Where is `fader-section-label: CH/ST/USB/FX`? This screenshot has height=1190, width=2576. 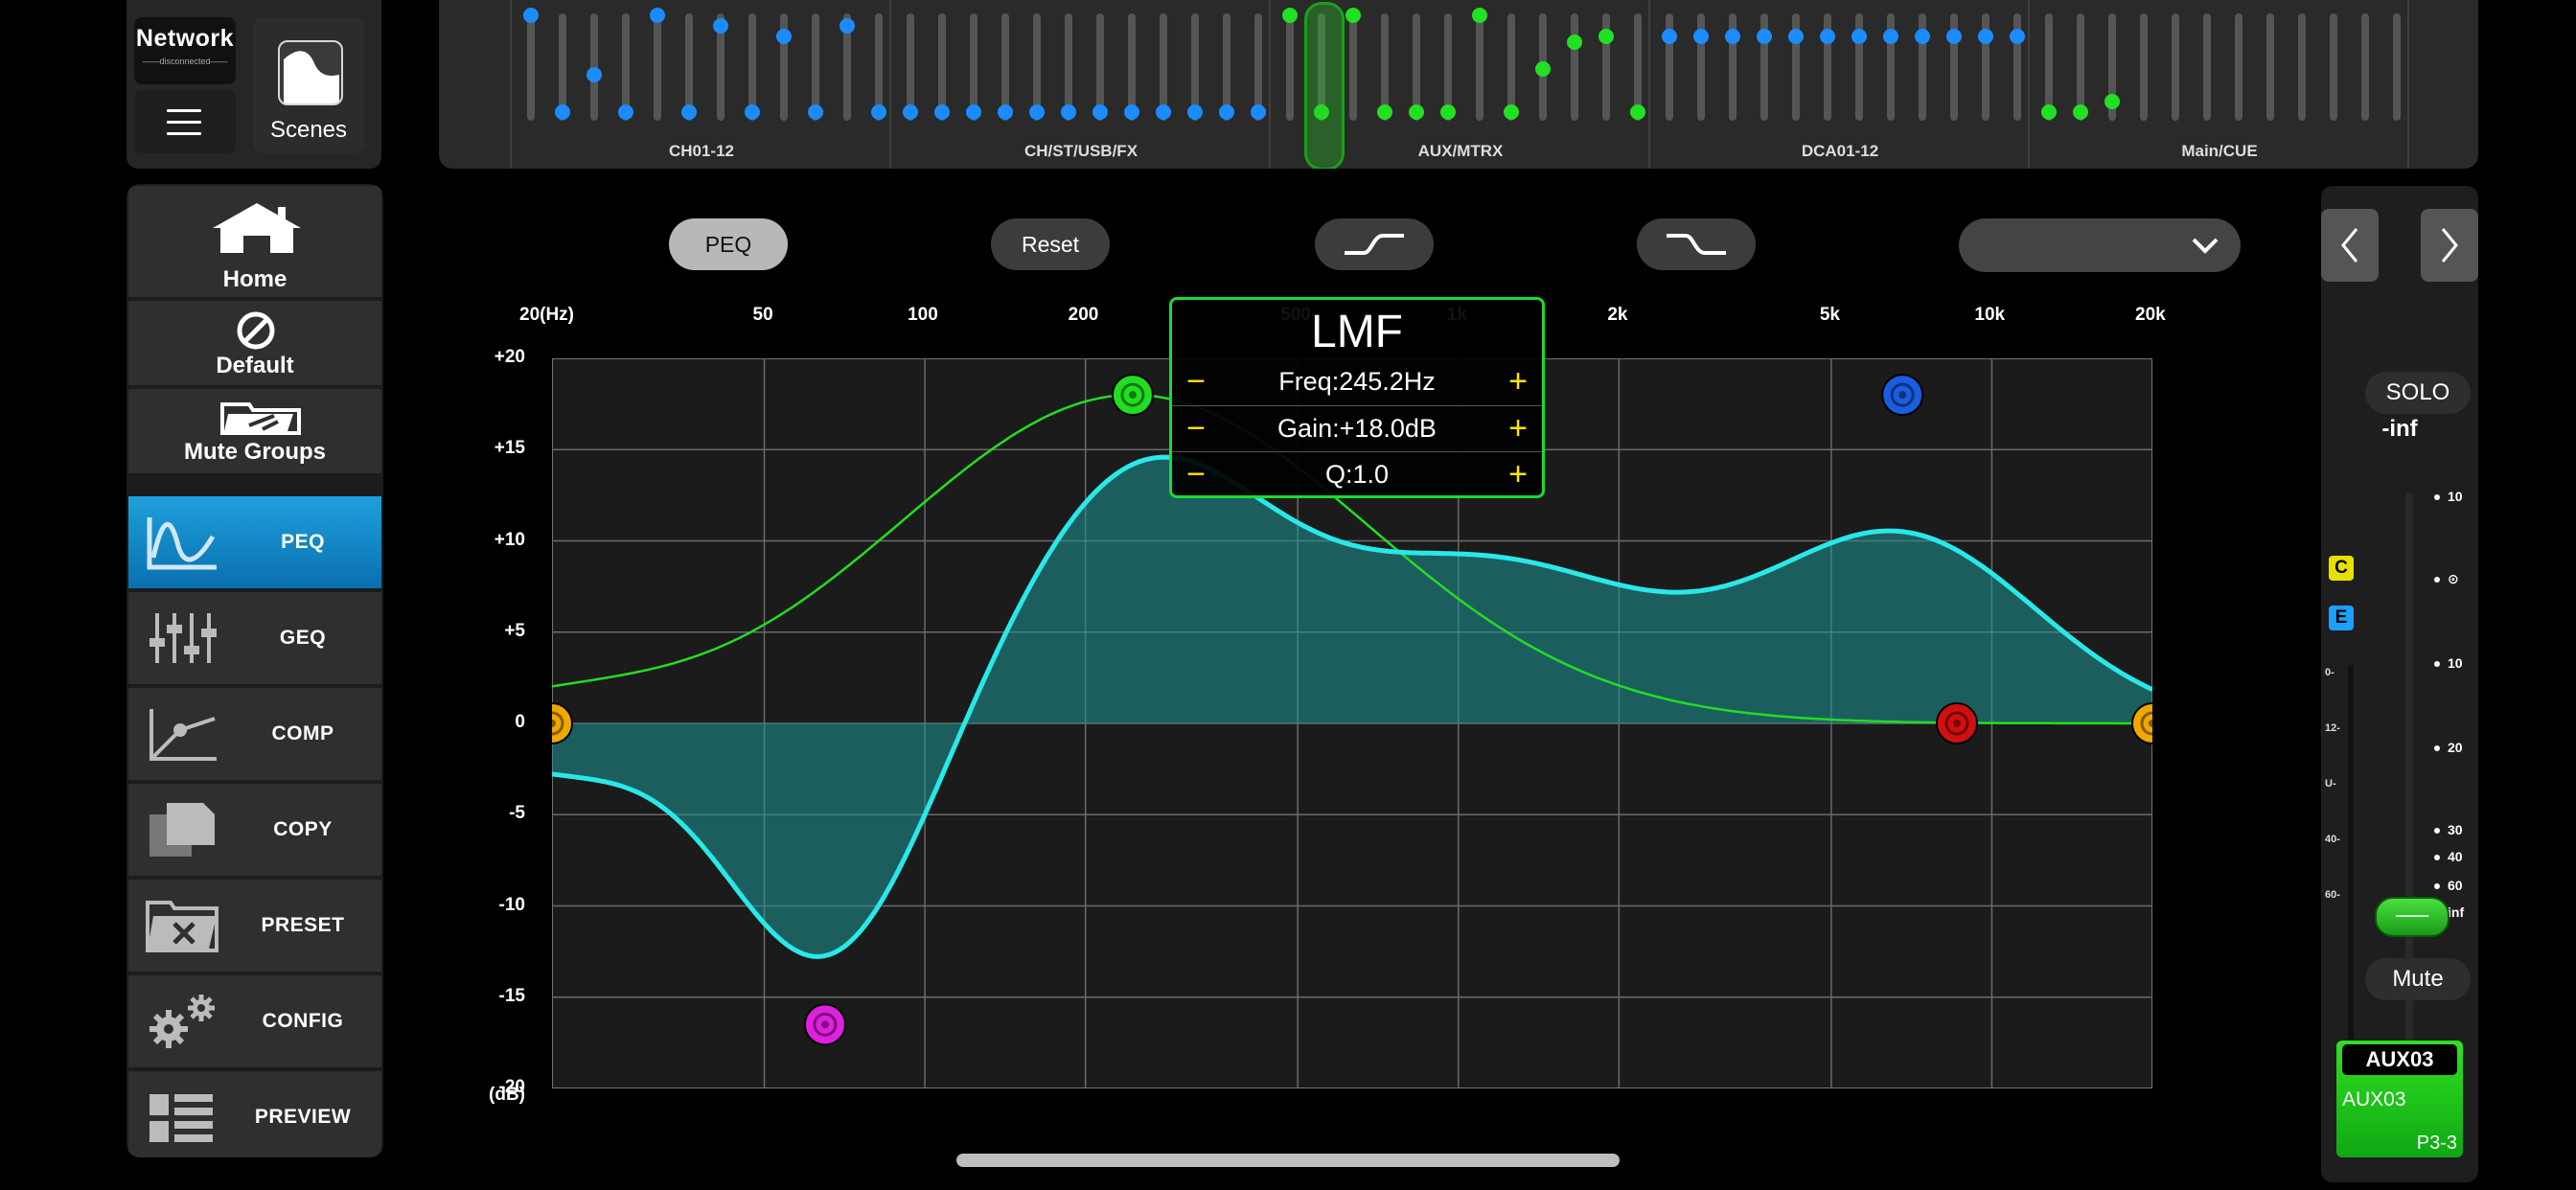
fader-section-label: CH/ST/USB/FX is located at coordinates (1081, 151).